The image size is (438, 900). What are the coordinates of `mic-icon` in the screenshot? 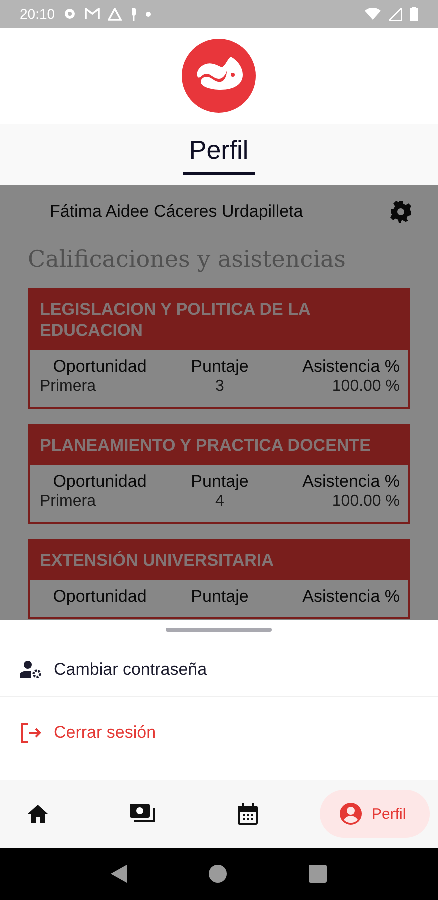 It's located at (134, 14).